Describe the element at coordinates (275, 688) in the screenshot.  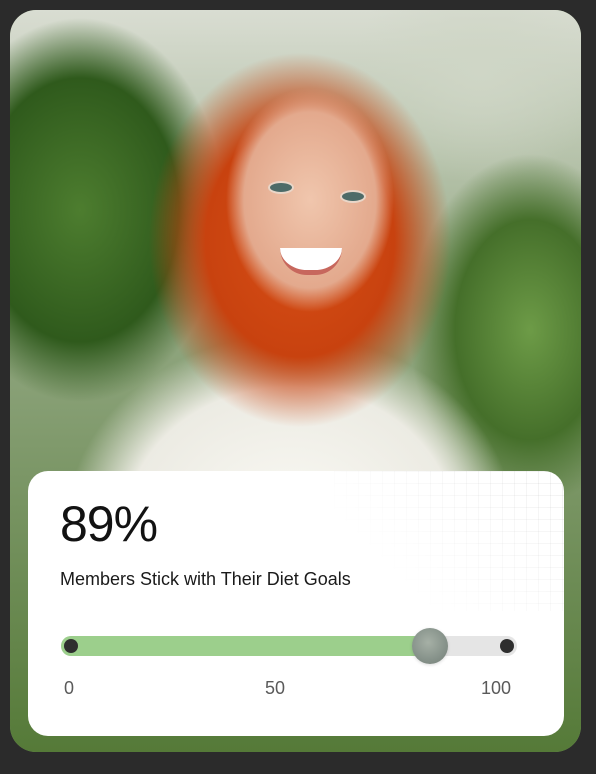
I see `scale-mid-label: 50` at that location.